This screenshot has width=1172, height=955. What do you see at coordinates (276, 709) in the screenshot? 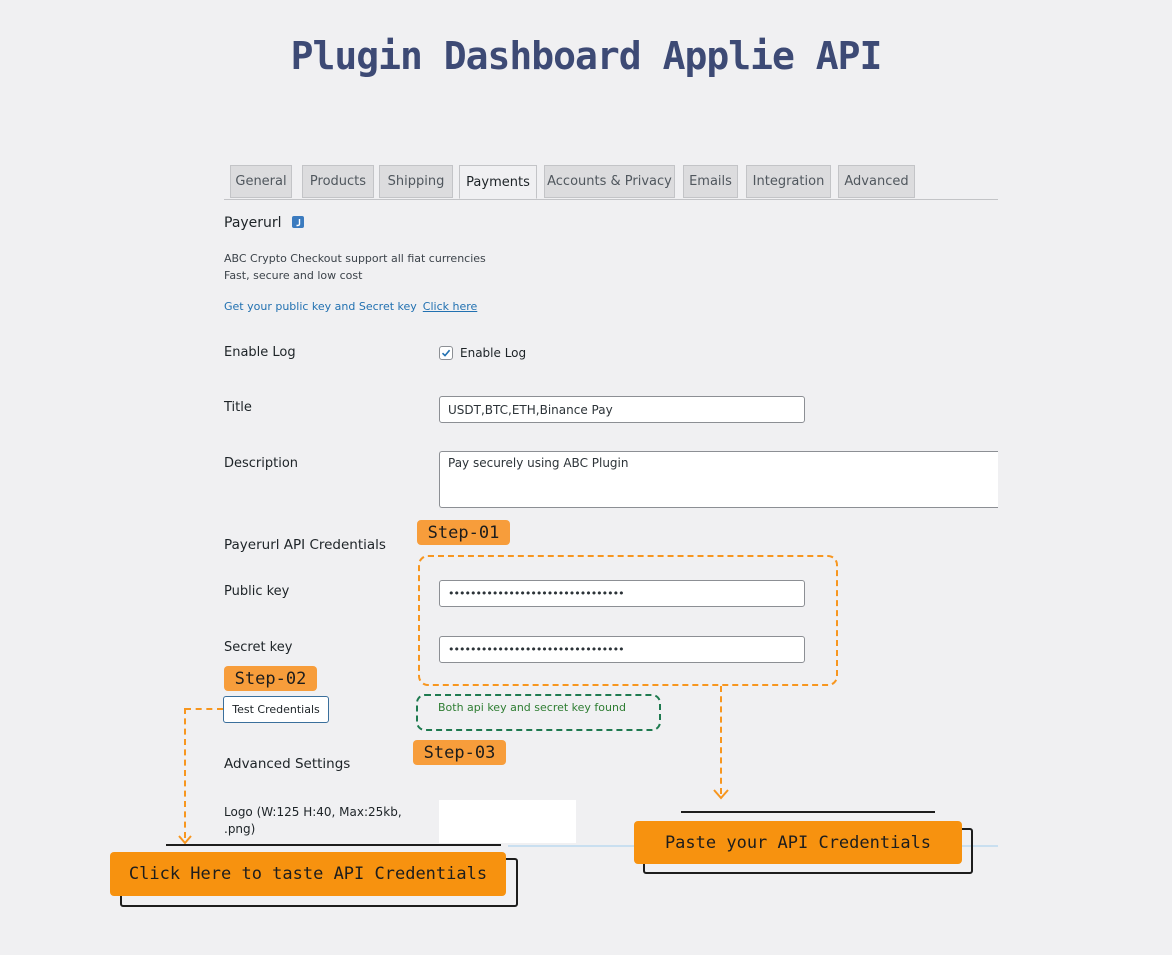
I see `test-credentials-button: Test Credentials` at bounding box center [276, 709].